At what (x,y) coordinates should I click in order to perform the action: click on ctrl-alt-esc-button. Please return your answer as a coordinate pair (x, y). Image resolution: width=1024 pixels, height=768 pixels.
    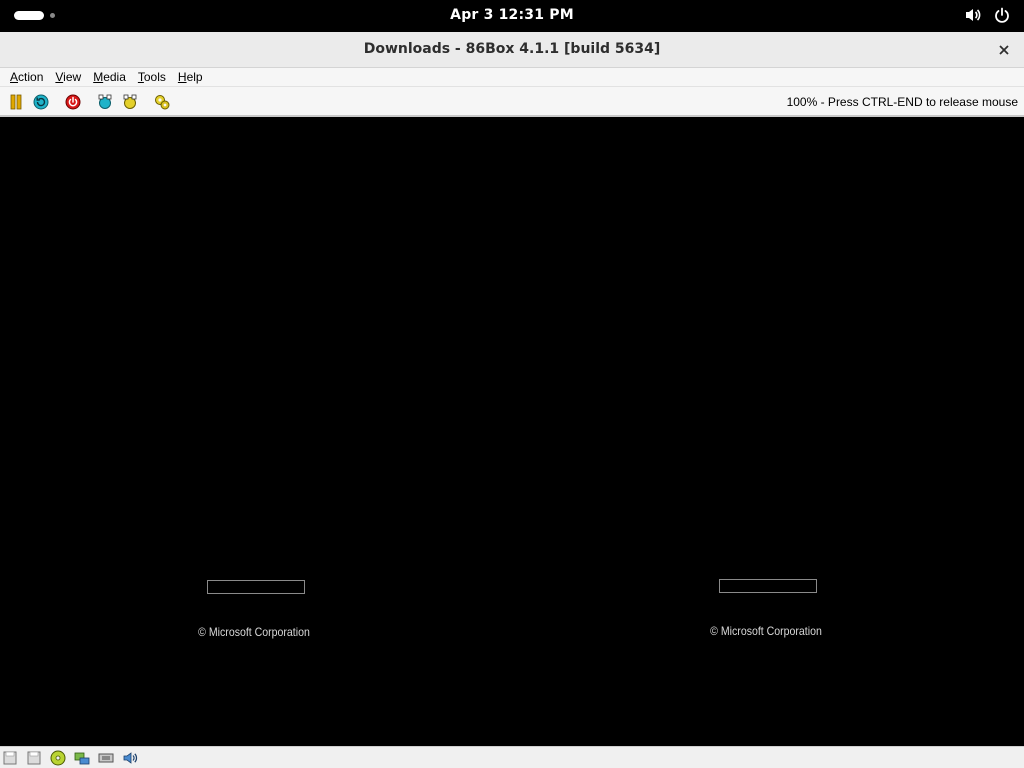
    Looking at the image, I should click on (130, 102).